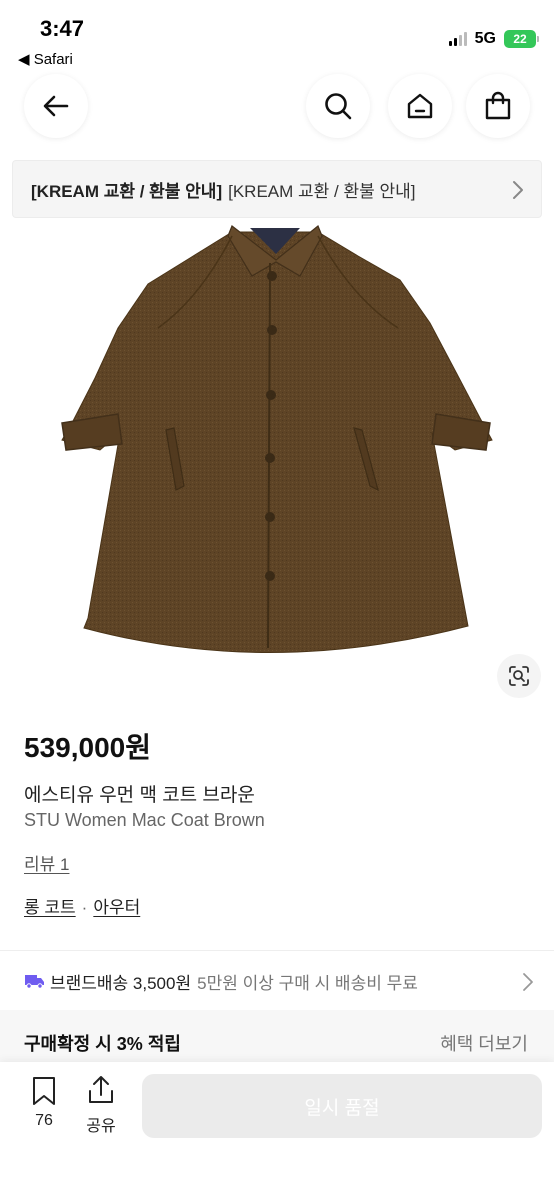  What do you see at coordinates (277, 950) in the screenshot?
I see `section-divider` at bounding box center [277, 950].